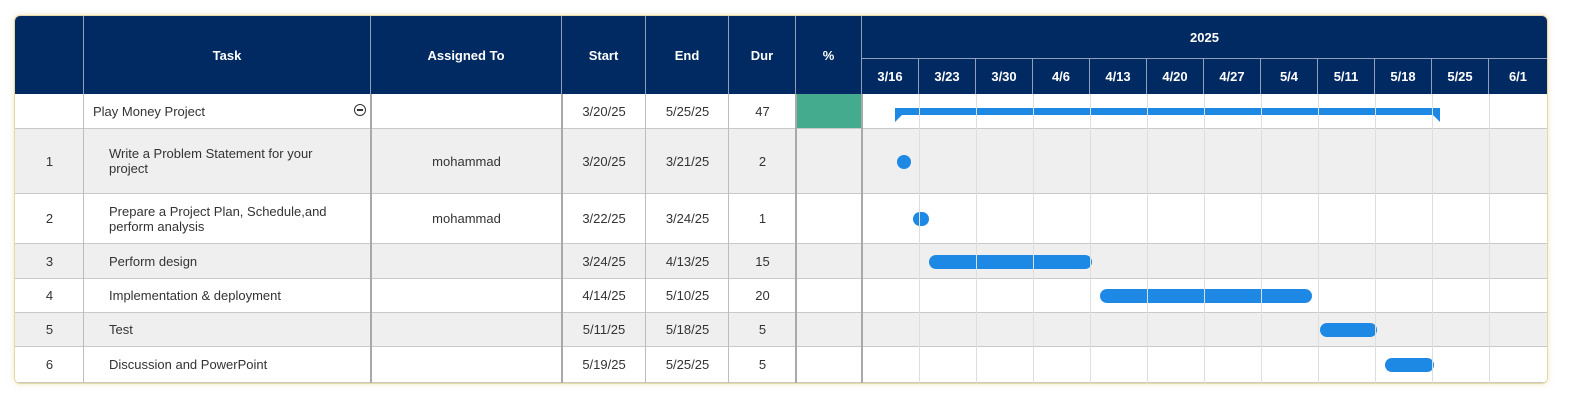 The image size is (1573, 405). Describe the element at coordinates (604, 364) in the screenshot. I see `task-start-text: 5/19/25` at that location.